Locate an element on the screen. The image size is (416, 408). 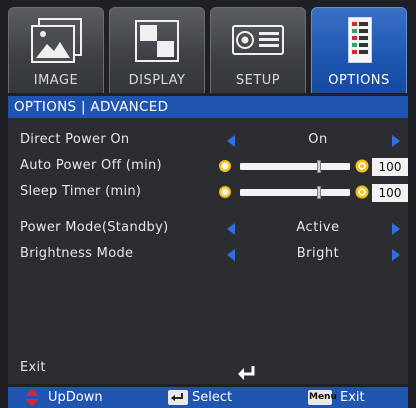
breadcrumb: OPTIONS | ADVANCED is located at coordinates (208, 107).